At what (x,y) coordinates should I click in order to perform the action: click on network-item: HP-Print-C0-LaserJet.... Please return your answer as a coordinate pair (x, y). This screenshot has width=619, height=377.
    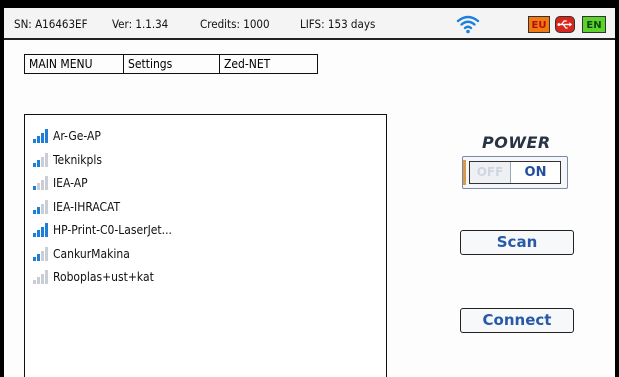
    Looking at the image, I should click on (102, 230).